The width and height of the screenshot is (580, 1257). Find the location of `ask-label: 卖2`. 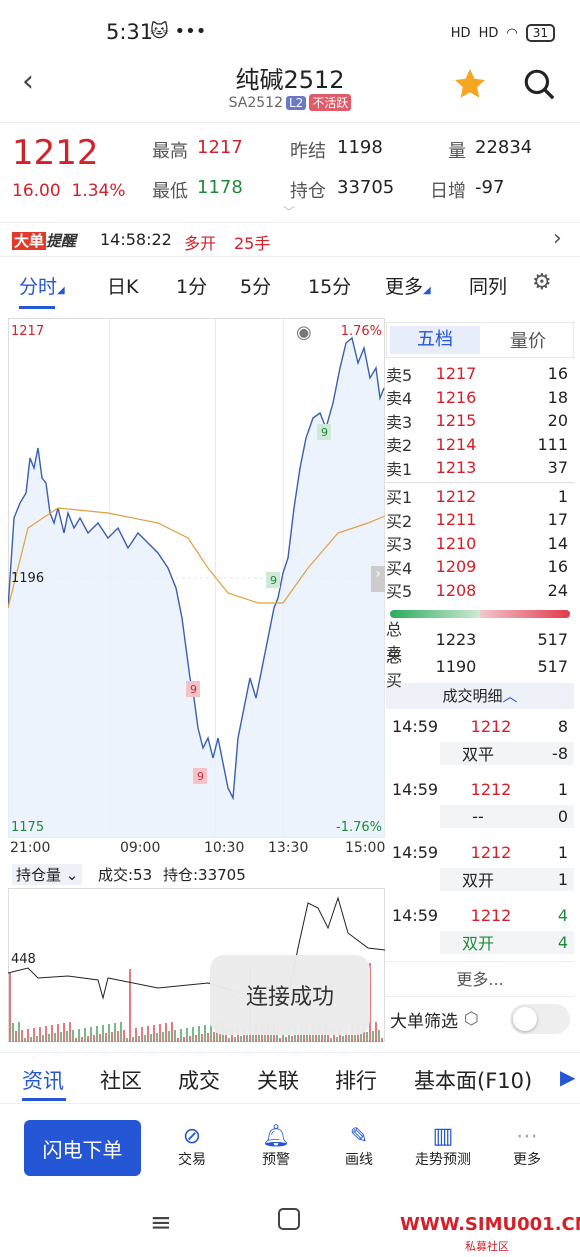

ask-label: 卖2 is located at coordinates (399, 446).